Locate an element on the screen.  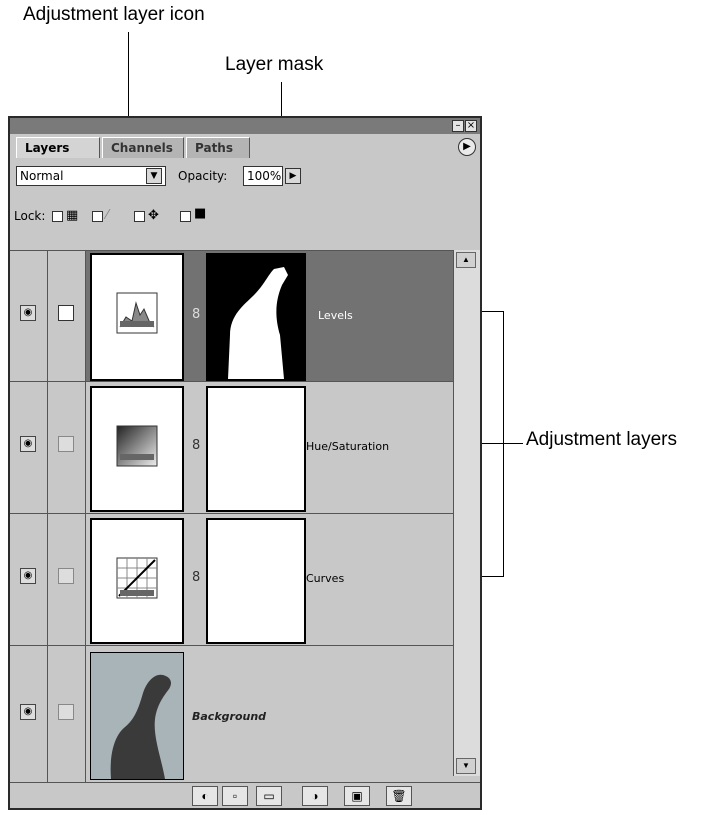
minimize-icon: – is located at coordinates (458, 126).